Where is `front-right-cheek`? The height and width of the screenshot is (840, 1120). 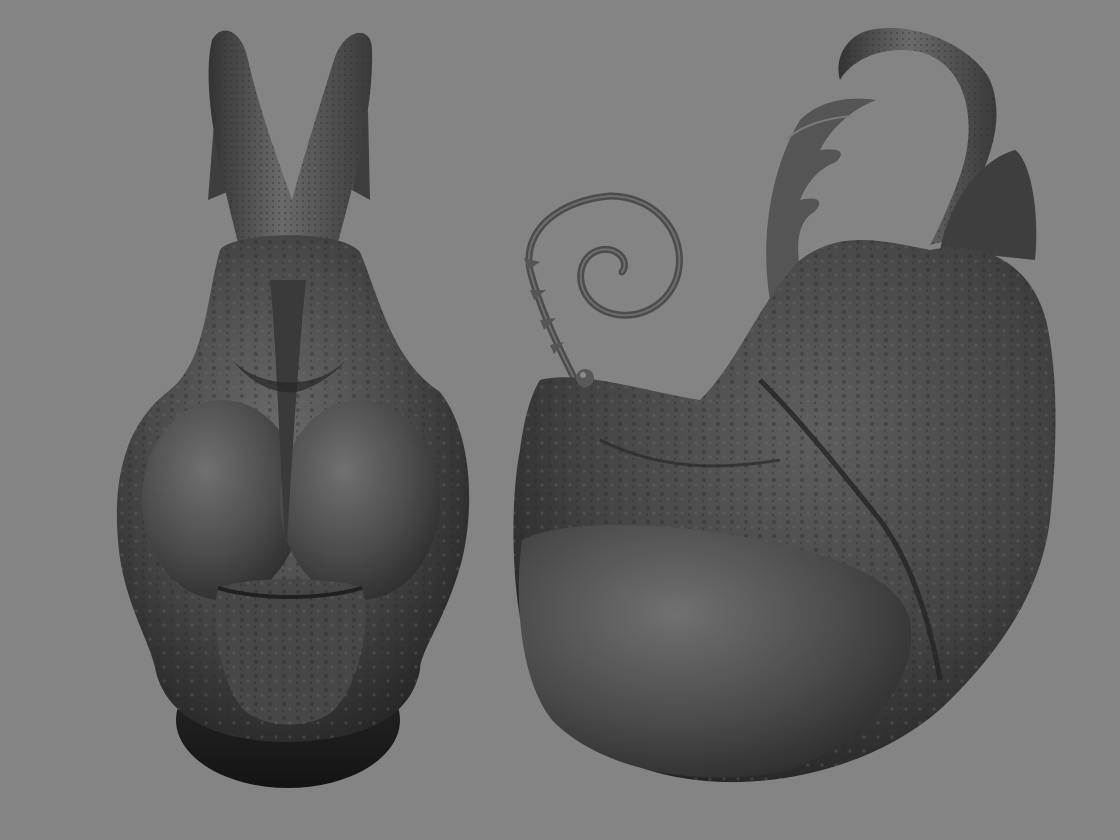 front-right-cheek is located at coordinates (360, 500).